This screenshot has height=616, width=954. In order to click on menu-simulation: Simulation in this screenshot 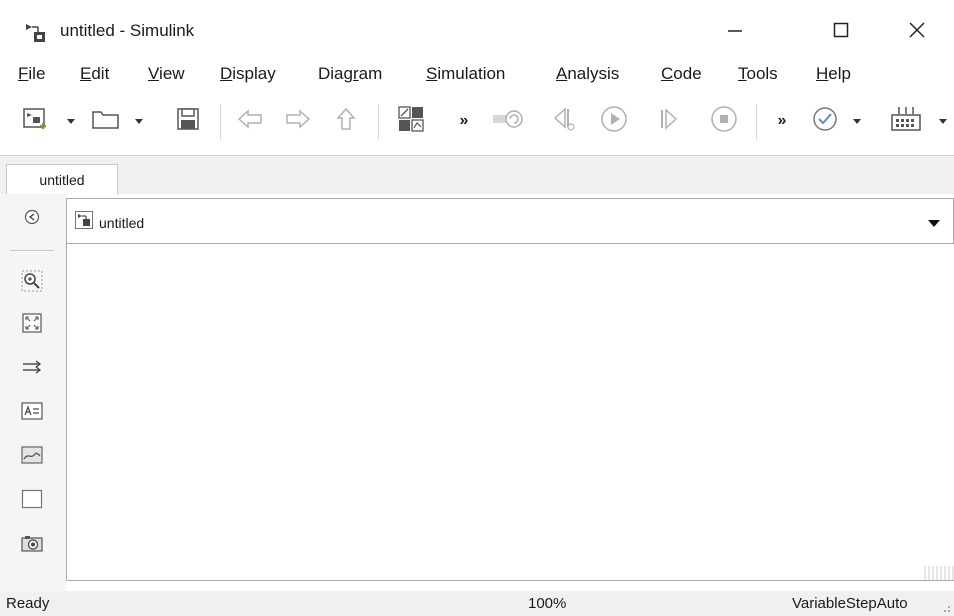, I will do `click(465, 74)`.